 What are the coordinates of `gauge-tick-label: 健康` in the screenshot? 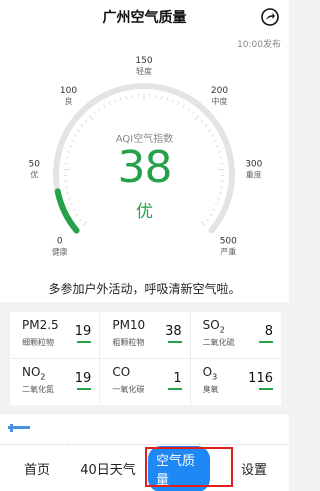 It's located at (60, 252).